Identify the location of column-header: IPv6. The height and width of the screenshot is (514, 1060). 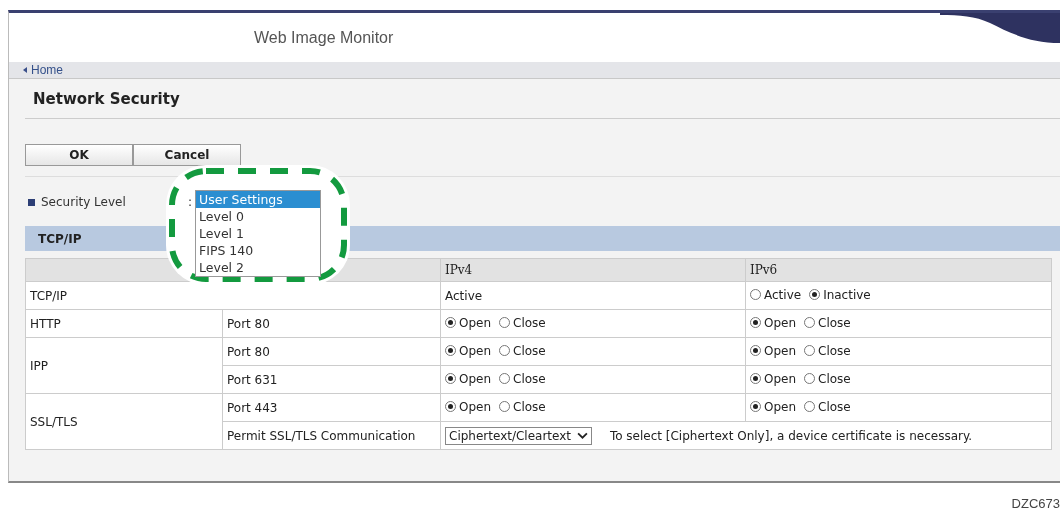
(898, 270).